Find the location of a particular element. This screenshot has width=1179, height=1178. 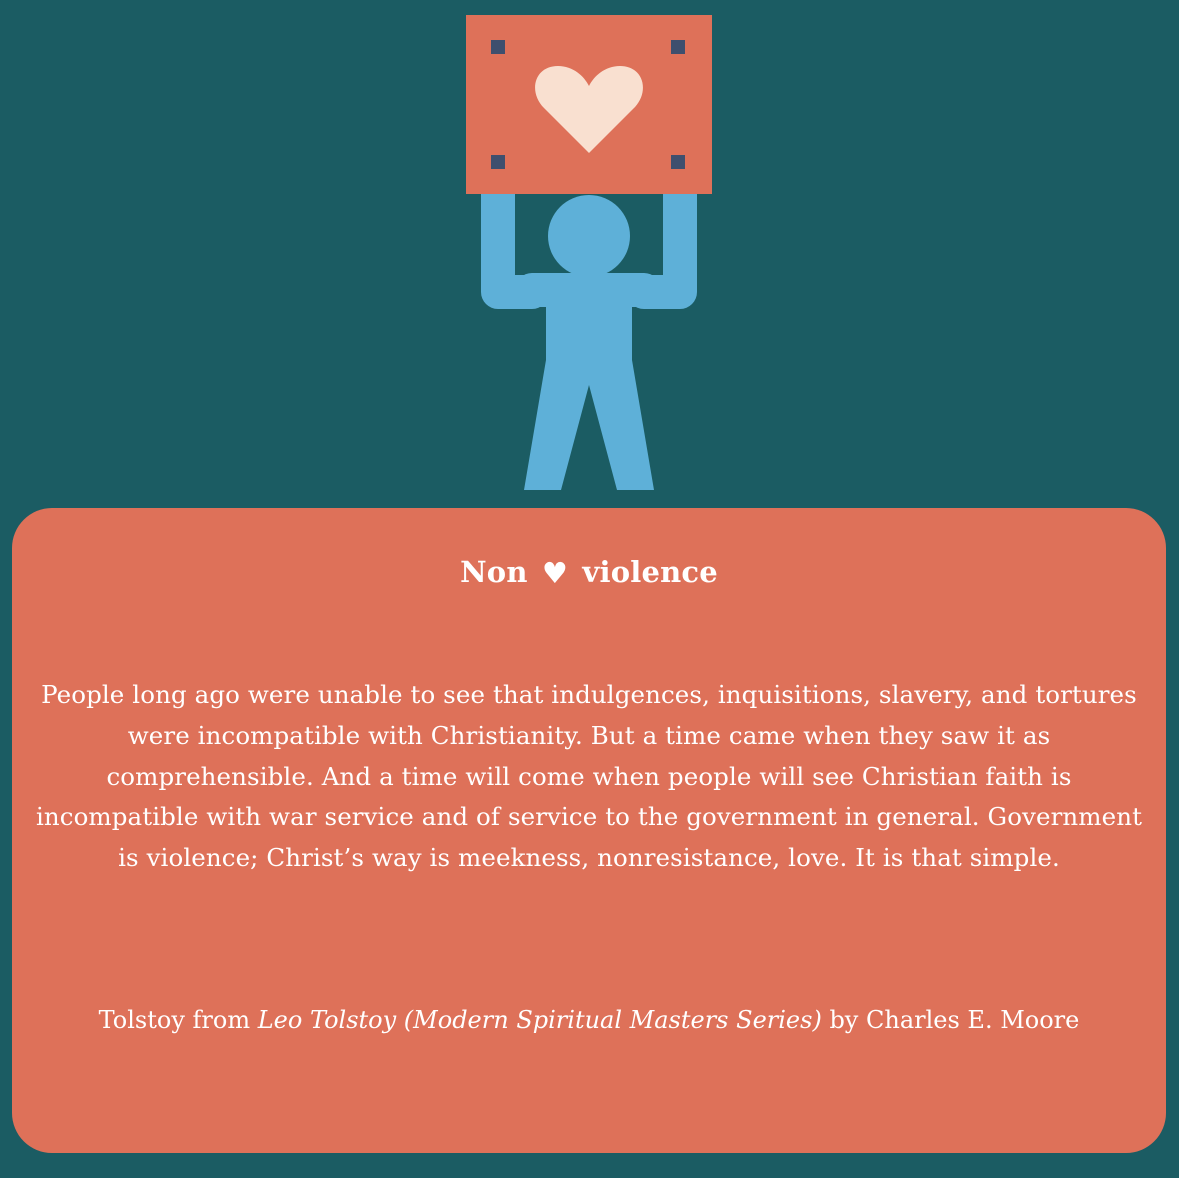

attribution-suffix: by Charles E. Moore is located at coordinates (950, 1020).